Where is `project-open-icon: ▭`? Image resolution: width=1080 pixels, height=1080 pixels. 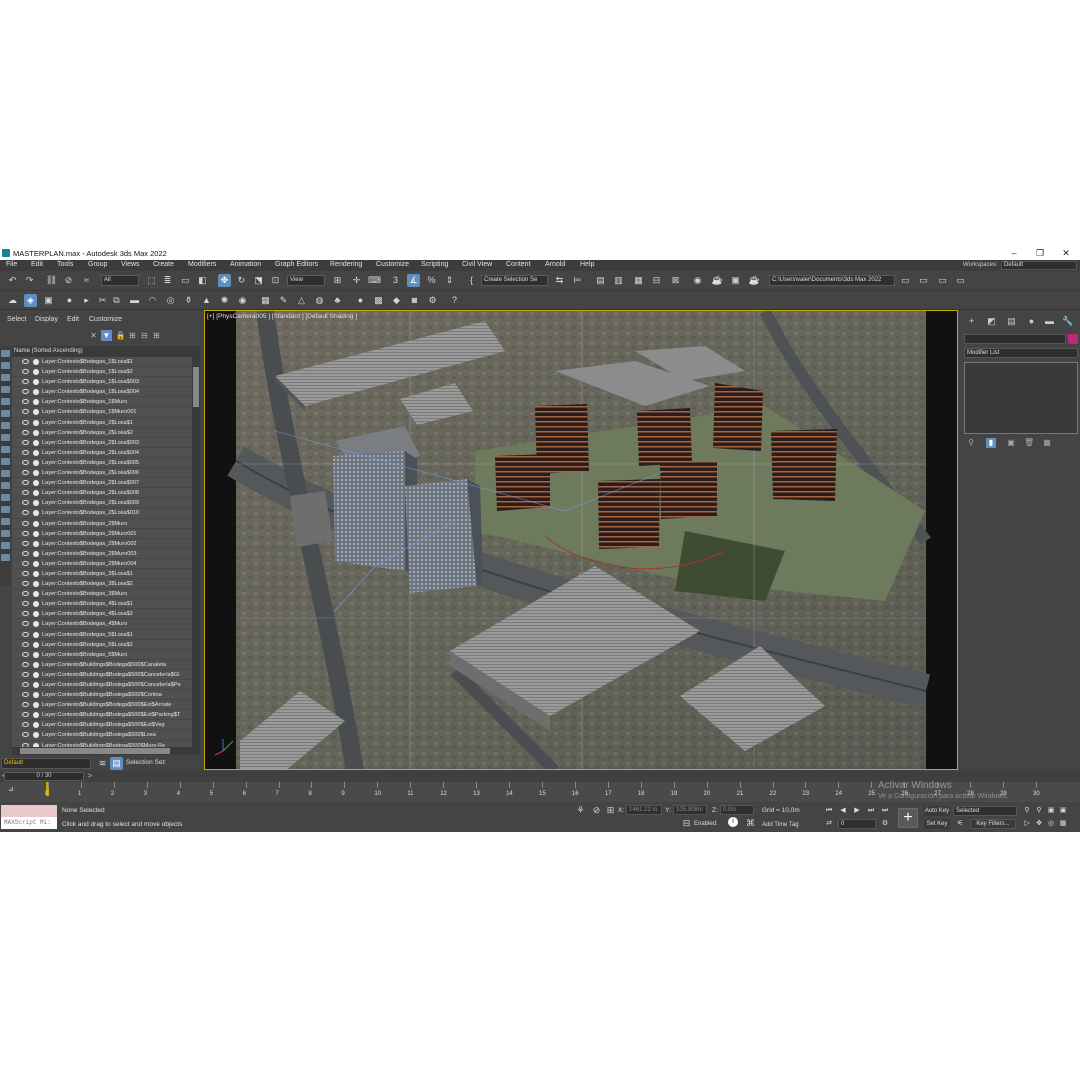 project-open-icon: ▭ is located at coordinates (923, 280).